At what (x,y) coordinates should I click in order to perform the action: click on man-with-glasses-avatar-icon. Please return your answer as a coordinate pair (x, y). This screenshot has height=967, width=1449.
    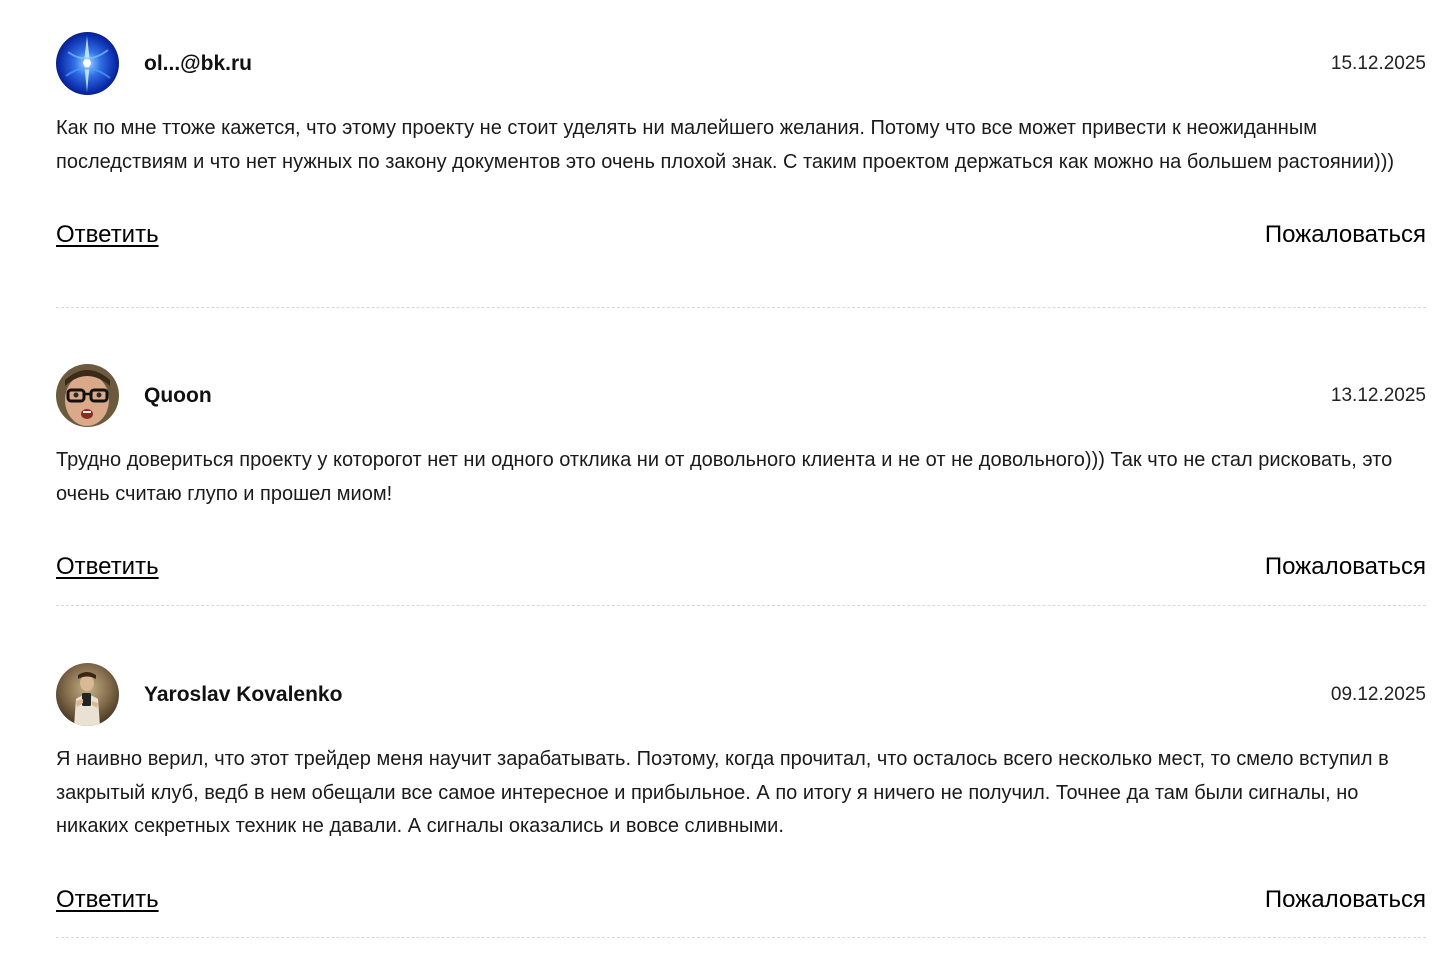
    Looking at the image, I should click on (87, 395).